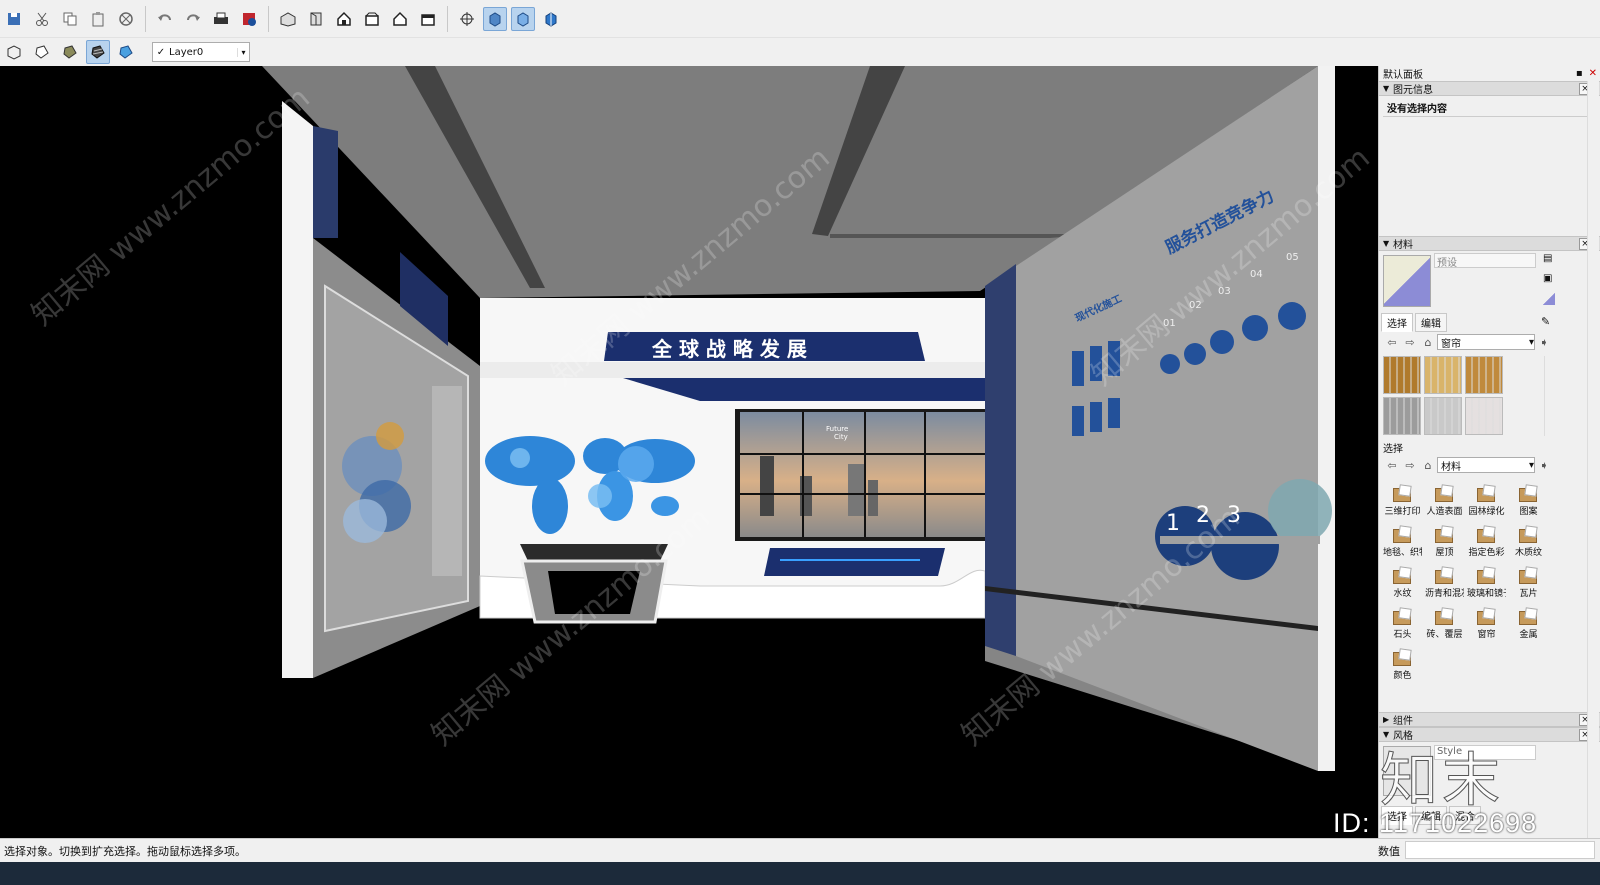 The width and height of the screenshot is (1600, 885). Describe the element at coordinates (1443, 395) in the screenshot. I see `material-swatch-grid` at that location.